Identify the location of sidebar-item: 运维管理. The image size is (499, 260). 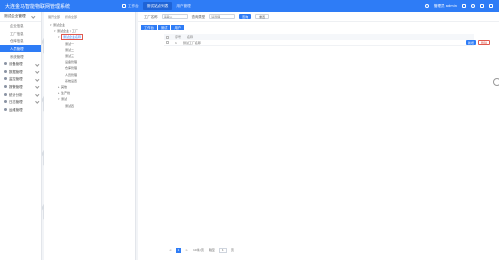
(20, 110).